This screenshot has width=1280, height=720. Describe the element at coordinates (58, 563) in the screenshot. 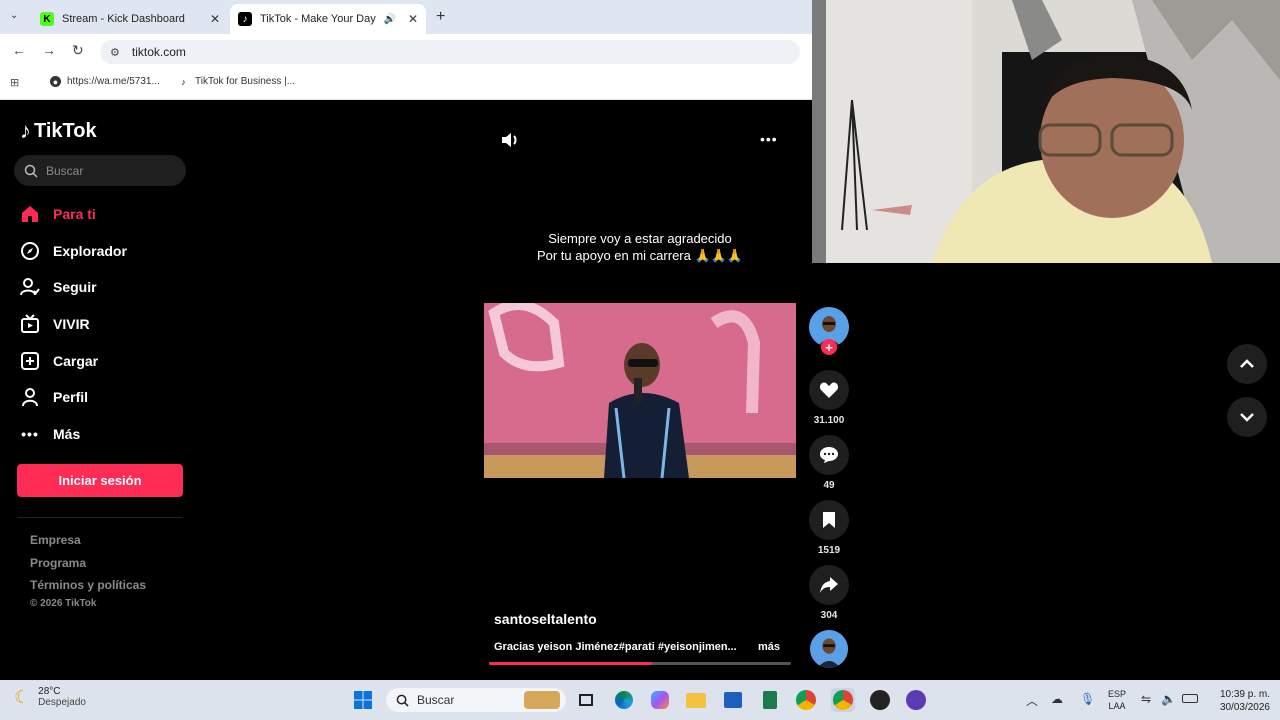

I see `footer-link-programa: Programa` at that location.